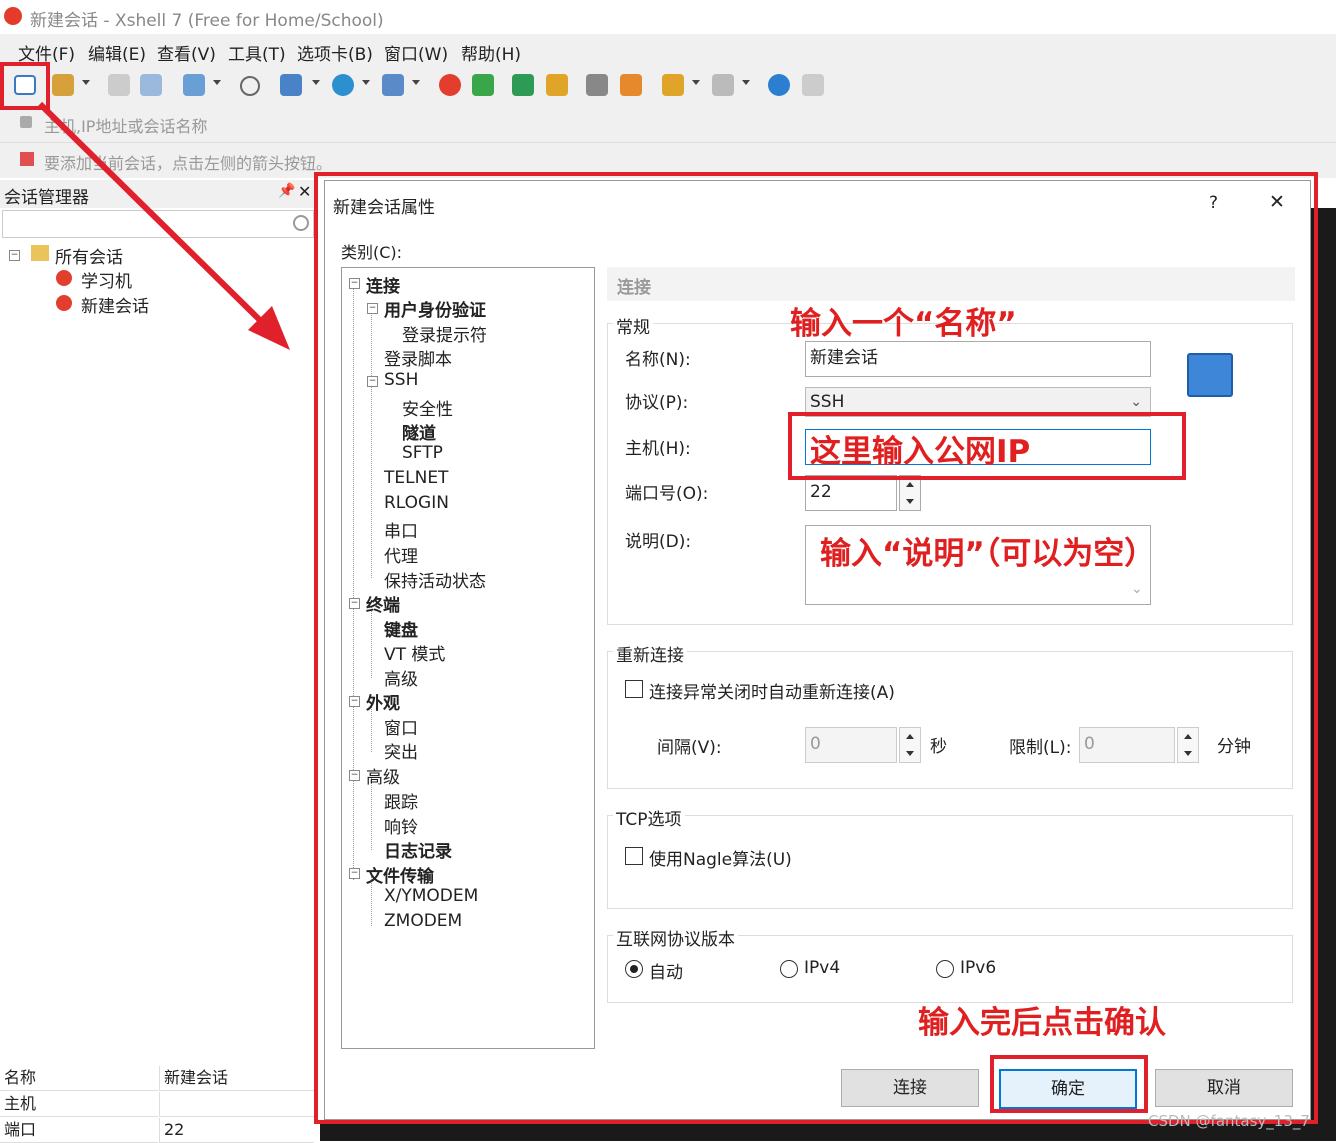 This screenshot has height=1143, width=1336. I want to click on watermark: CSDN @fantasy_13_7, so click(1229, 1121).